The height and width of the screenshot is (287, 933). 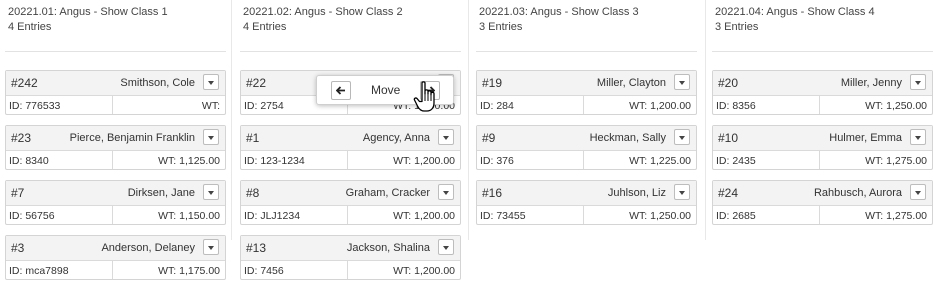 What do you see at coordinates (728, 83) in the screenshot?
I see `entry-number: #20` at bounding box center [728, 83].